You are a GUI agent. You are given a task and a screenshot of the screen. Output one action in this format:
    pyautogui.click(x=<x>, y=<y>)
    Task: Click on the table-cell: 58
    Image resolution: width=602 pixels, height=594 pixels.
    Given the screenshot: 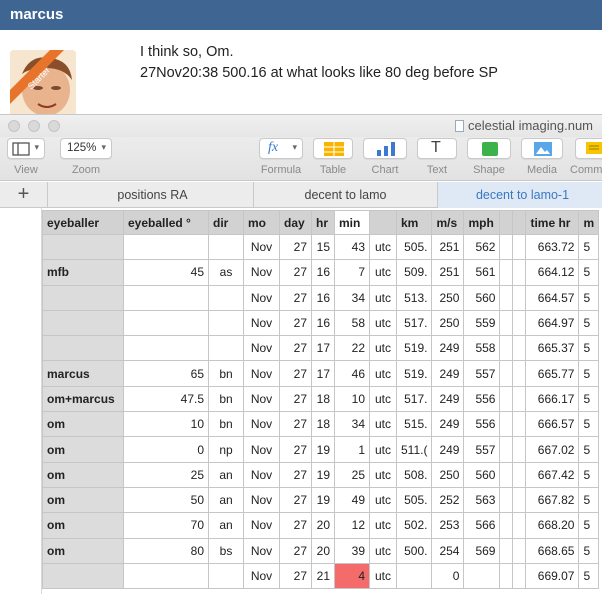 What is the action you would take?
    pyautogui.click(x=352, y=323)
    